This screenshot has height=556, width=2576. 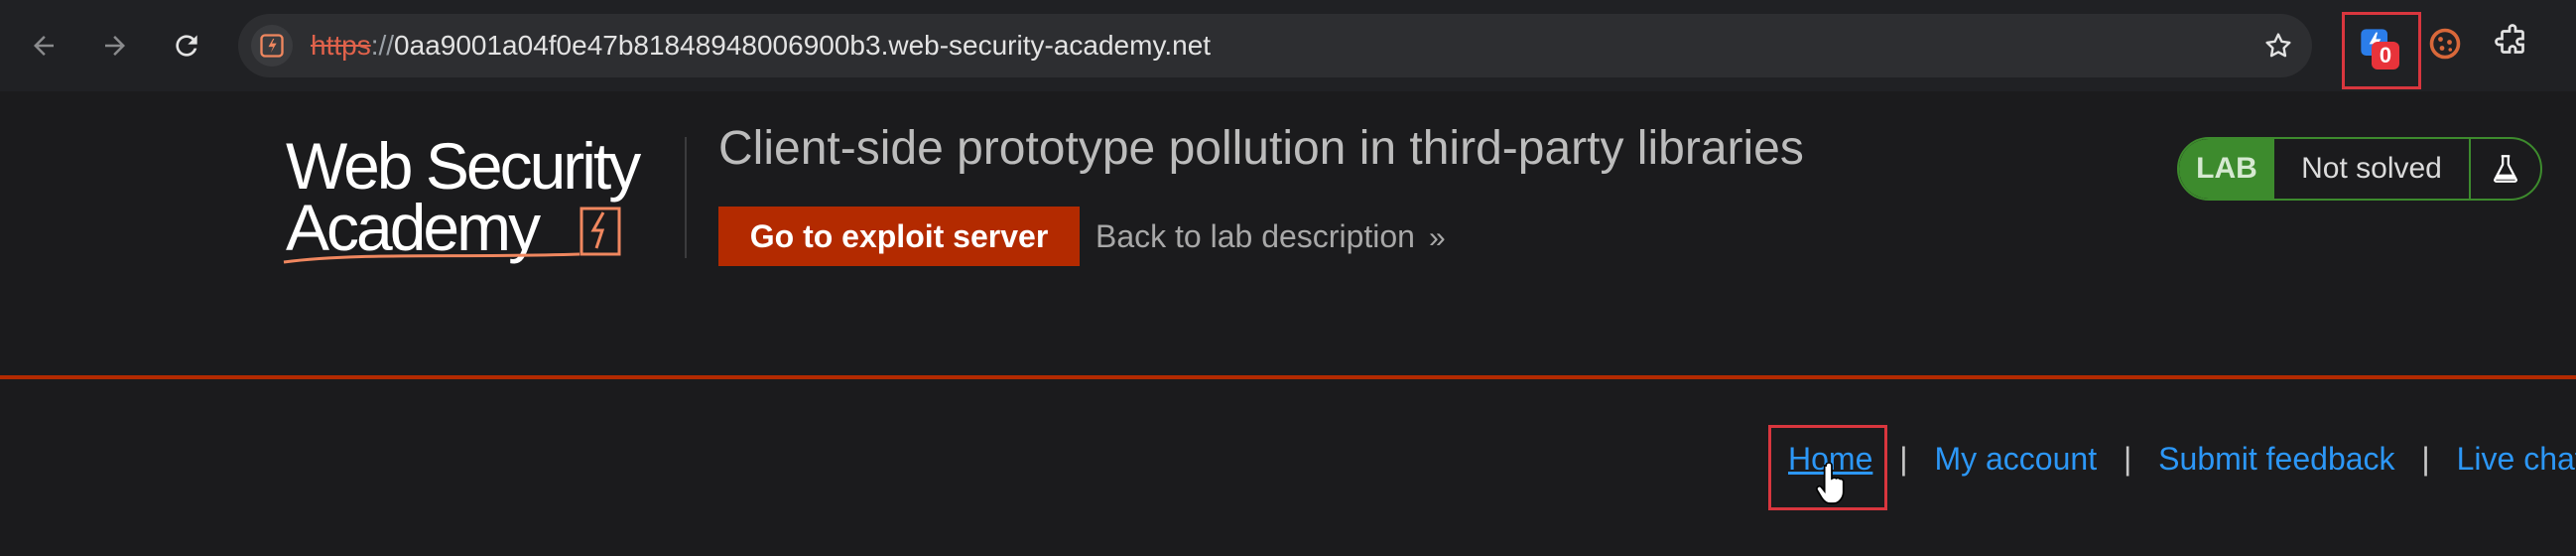 I want to click on bookmark-button, so click(x=2278, y=46).